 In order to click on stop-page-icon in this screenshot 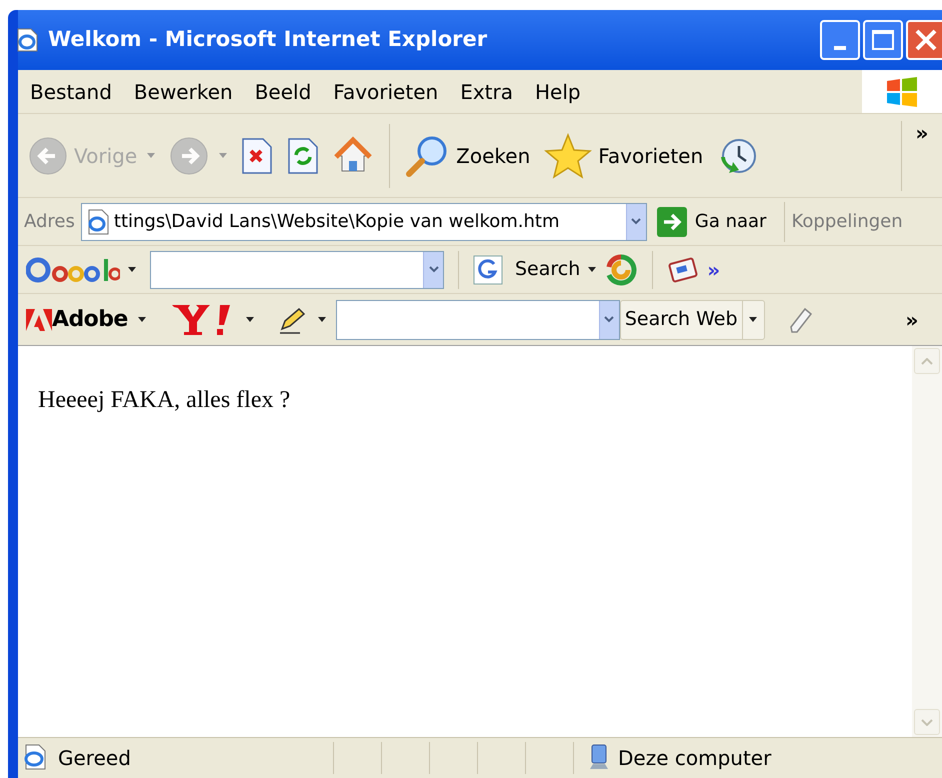, I will do `click(257, 155)`.